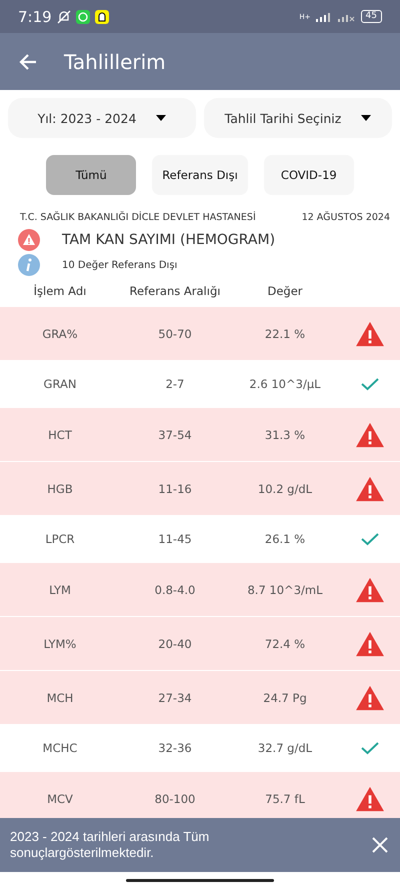  I want to click on chat-app-icon, so click(83, 17).